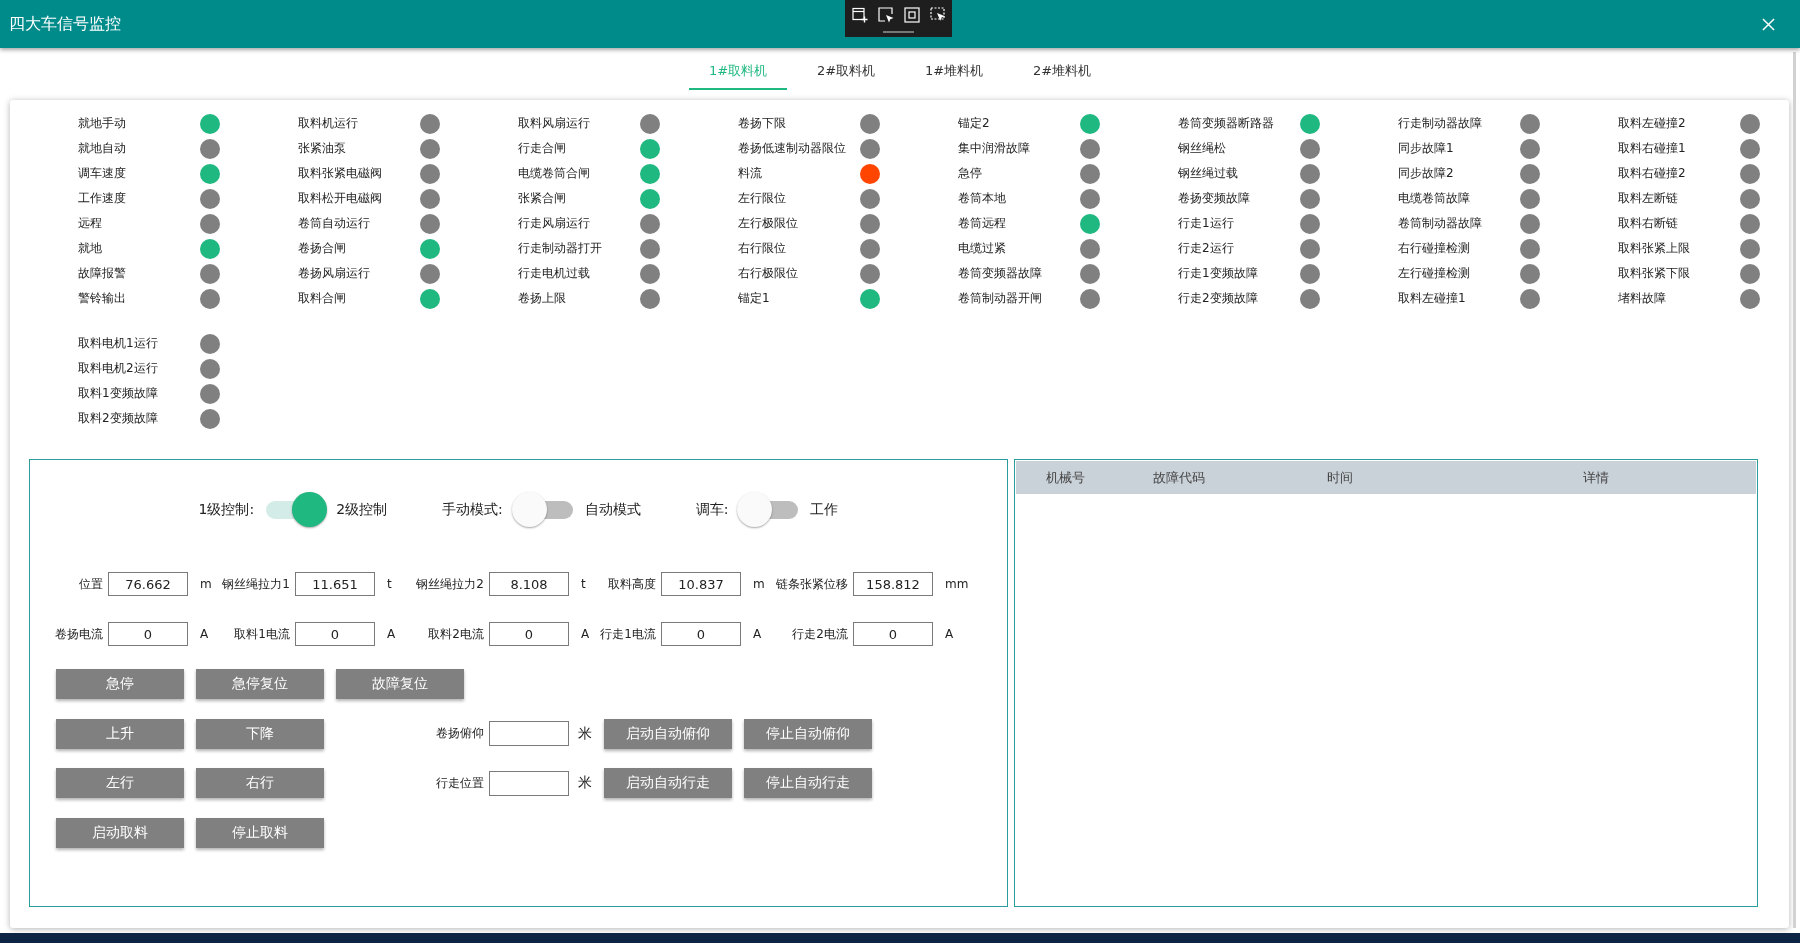 Image resolution: width=1800 pixels, height=943 pixels. I want to click on signal-label: 取料松开电磁阀, so click(340, 198).